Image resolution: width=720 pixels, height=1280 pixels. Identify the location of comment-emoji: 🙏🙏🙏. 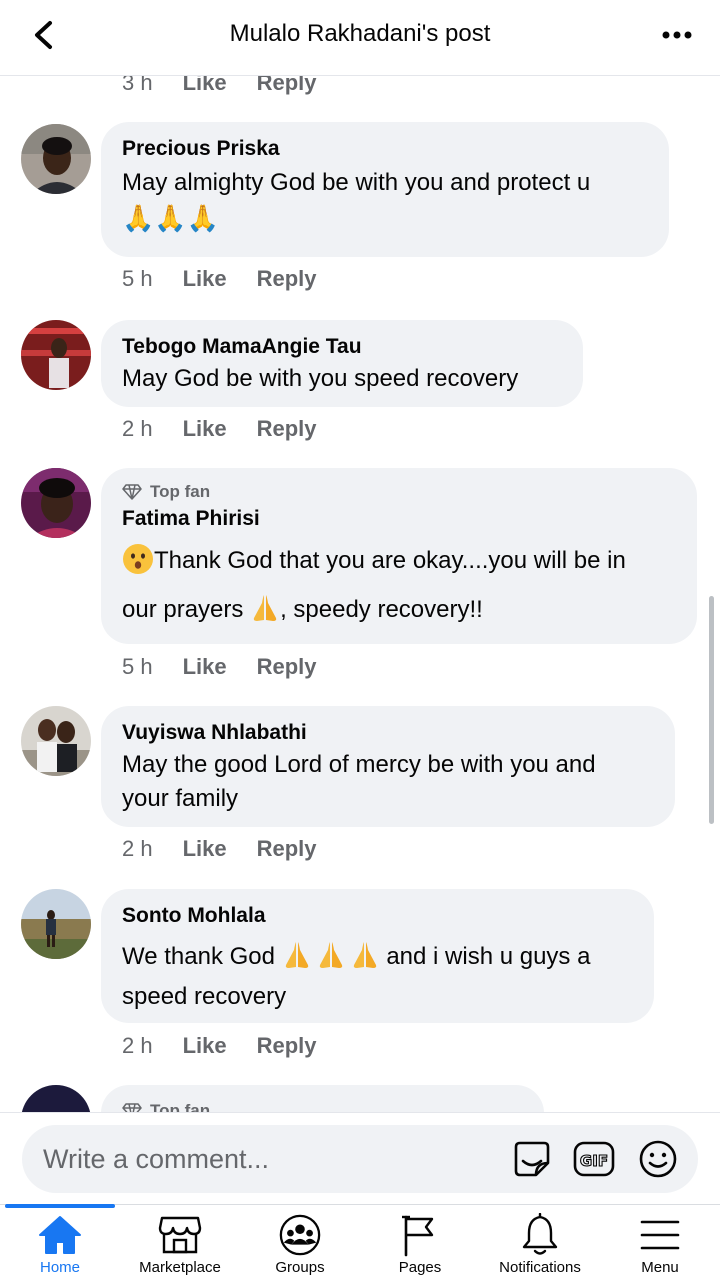
(171, 219).